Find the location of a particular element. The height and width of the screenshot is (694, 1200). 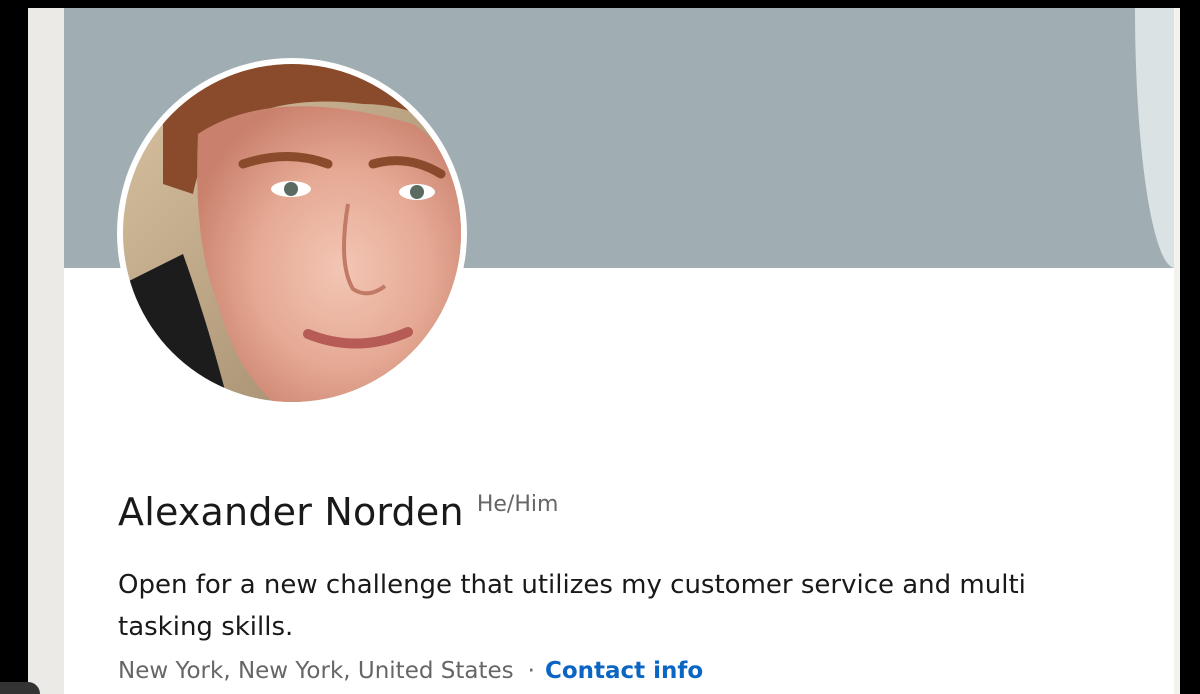

profile-photo-frame is located at coordinates (292, 233).